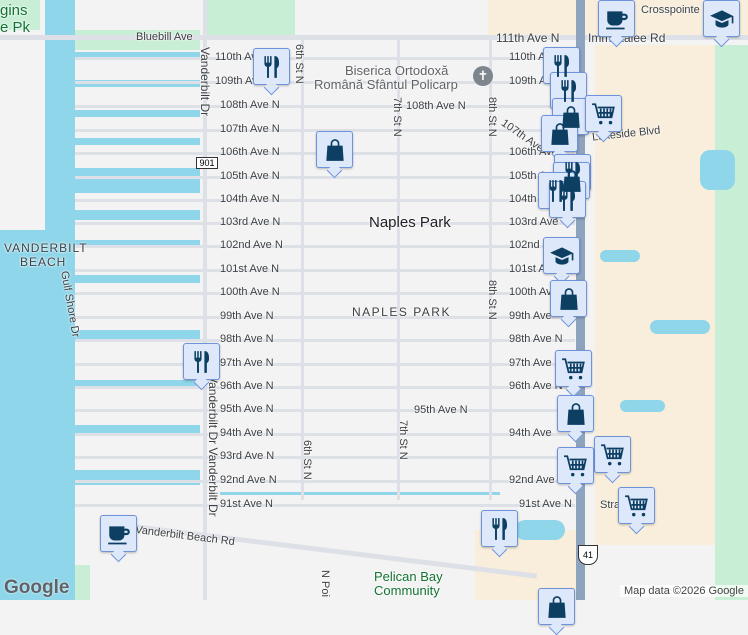 The width and height of the screenshot is (748, 635). Describe the element at coordinates (530, 316) in the screenshot. I see `avenue-label: 99th Ave` at that location.